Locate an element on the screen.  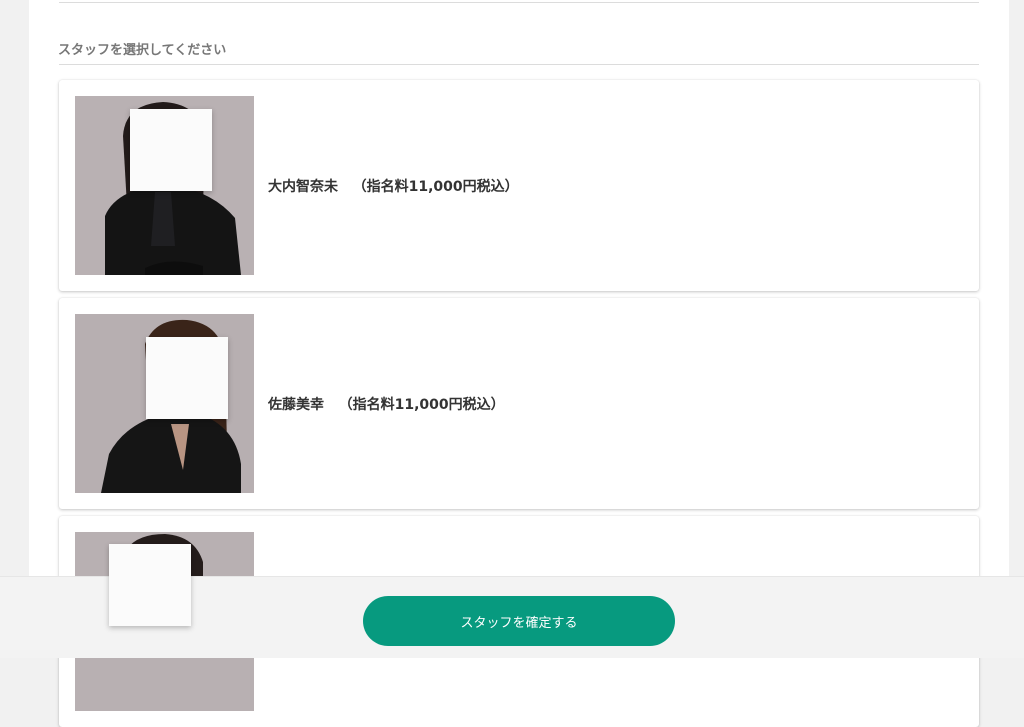
confirm-staff-button: スタッフを確定する is located at coordinates (519, 621).